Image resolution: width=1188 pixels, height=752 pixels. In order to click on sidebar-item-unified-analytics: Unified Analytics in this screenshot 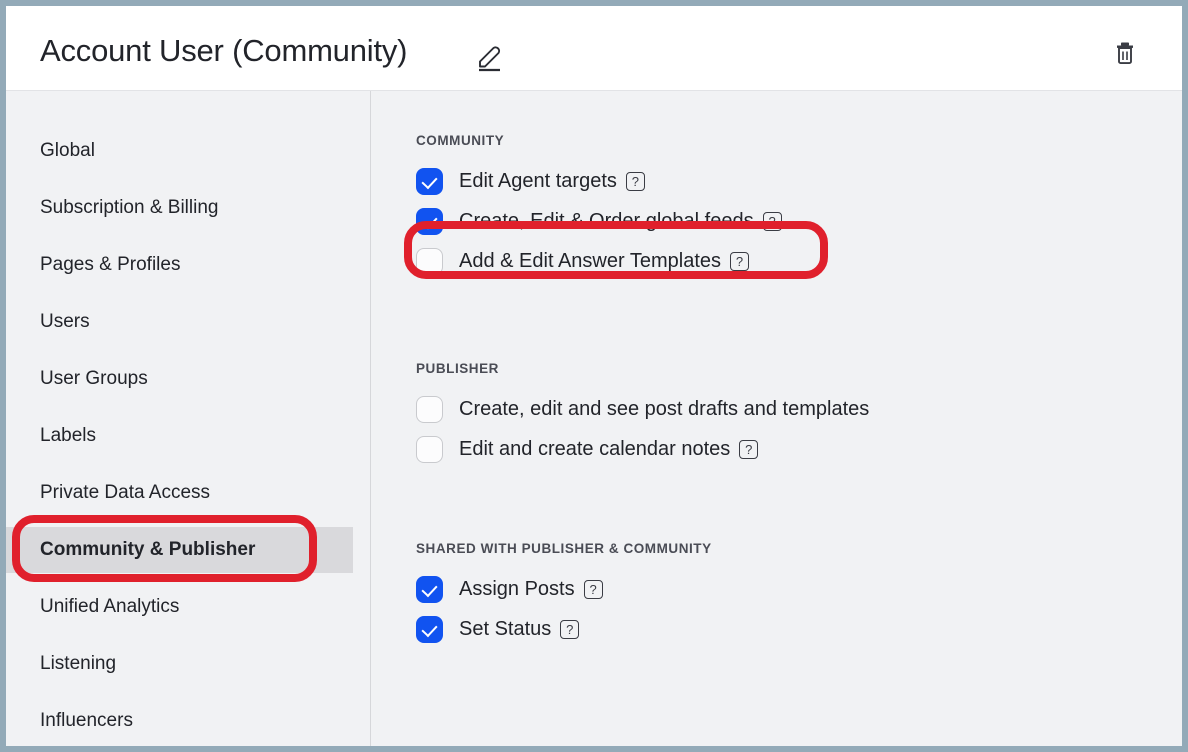, I will do `click(179, 607)`.